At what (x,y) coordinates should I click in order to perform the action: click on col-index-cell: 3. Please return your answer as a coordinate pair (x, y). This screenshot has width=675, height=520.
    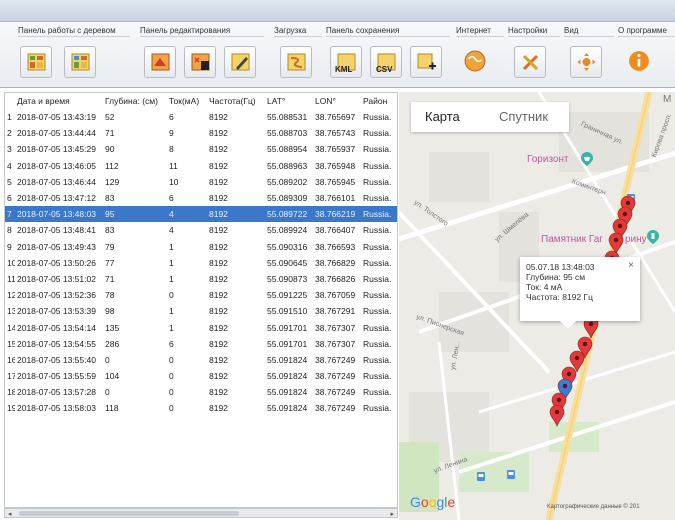
    Looking at the image, I should click on (9, 149).